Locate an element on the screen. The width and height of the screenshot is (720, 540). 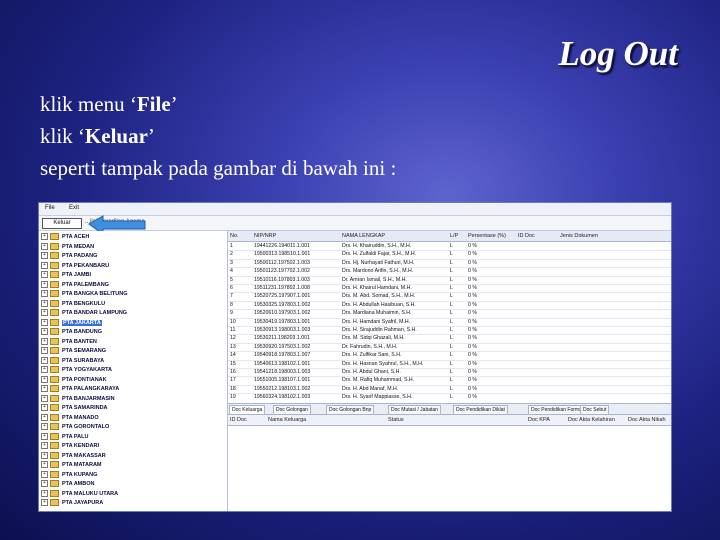
tree-item: + PTA MALUKU UTARA is located at coordinates (133, 494).